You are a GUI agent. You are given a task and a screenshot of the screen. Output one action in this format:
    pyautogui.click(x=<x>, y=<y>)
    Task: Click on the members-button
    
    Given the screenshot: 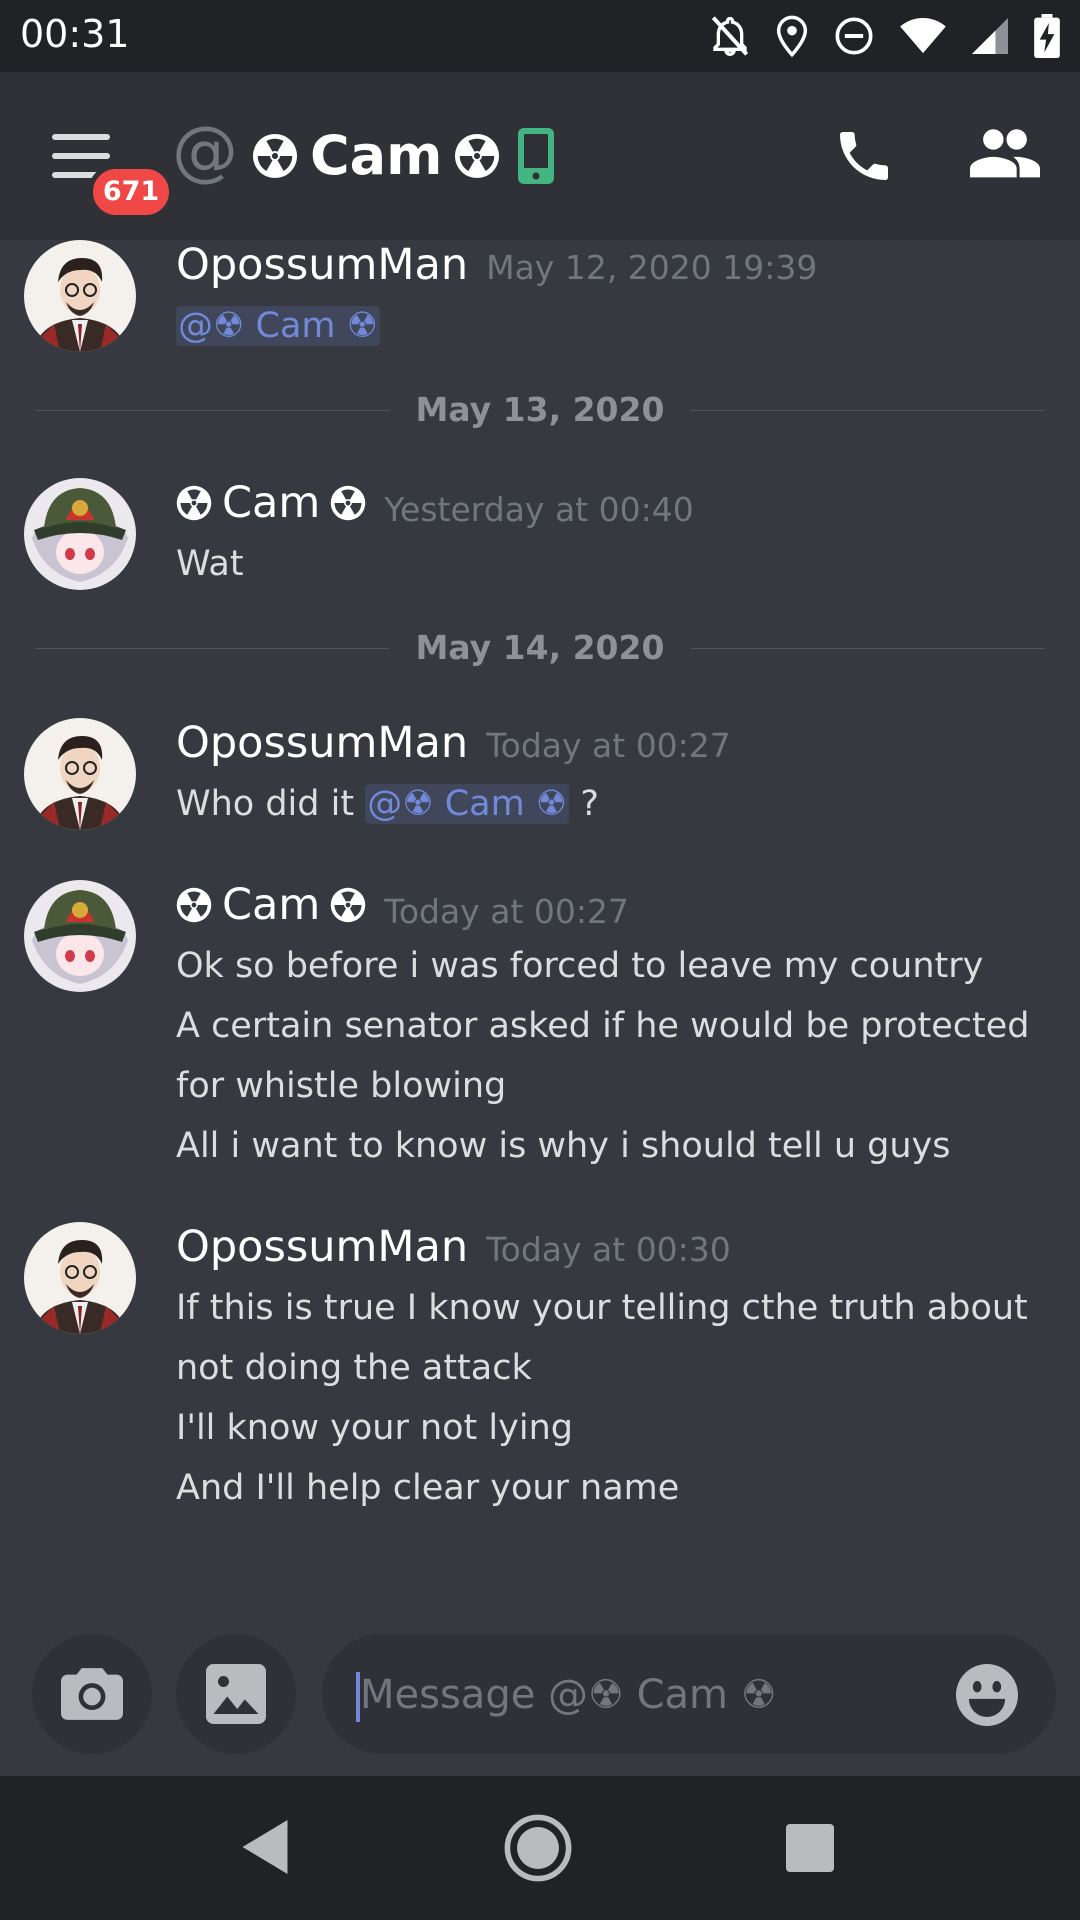 What is the action you would take?
    pyautogui.click(x=1005, y=156)
    